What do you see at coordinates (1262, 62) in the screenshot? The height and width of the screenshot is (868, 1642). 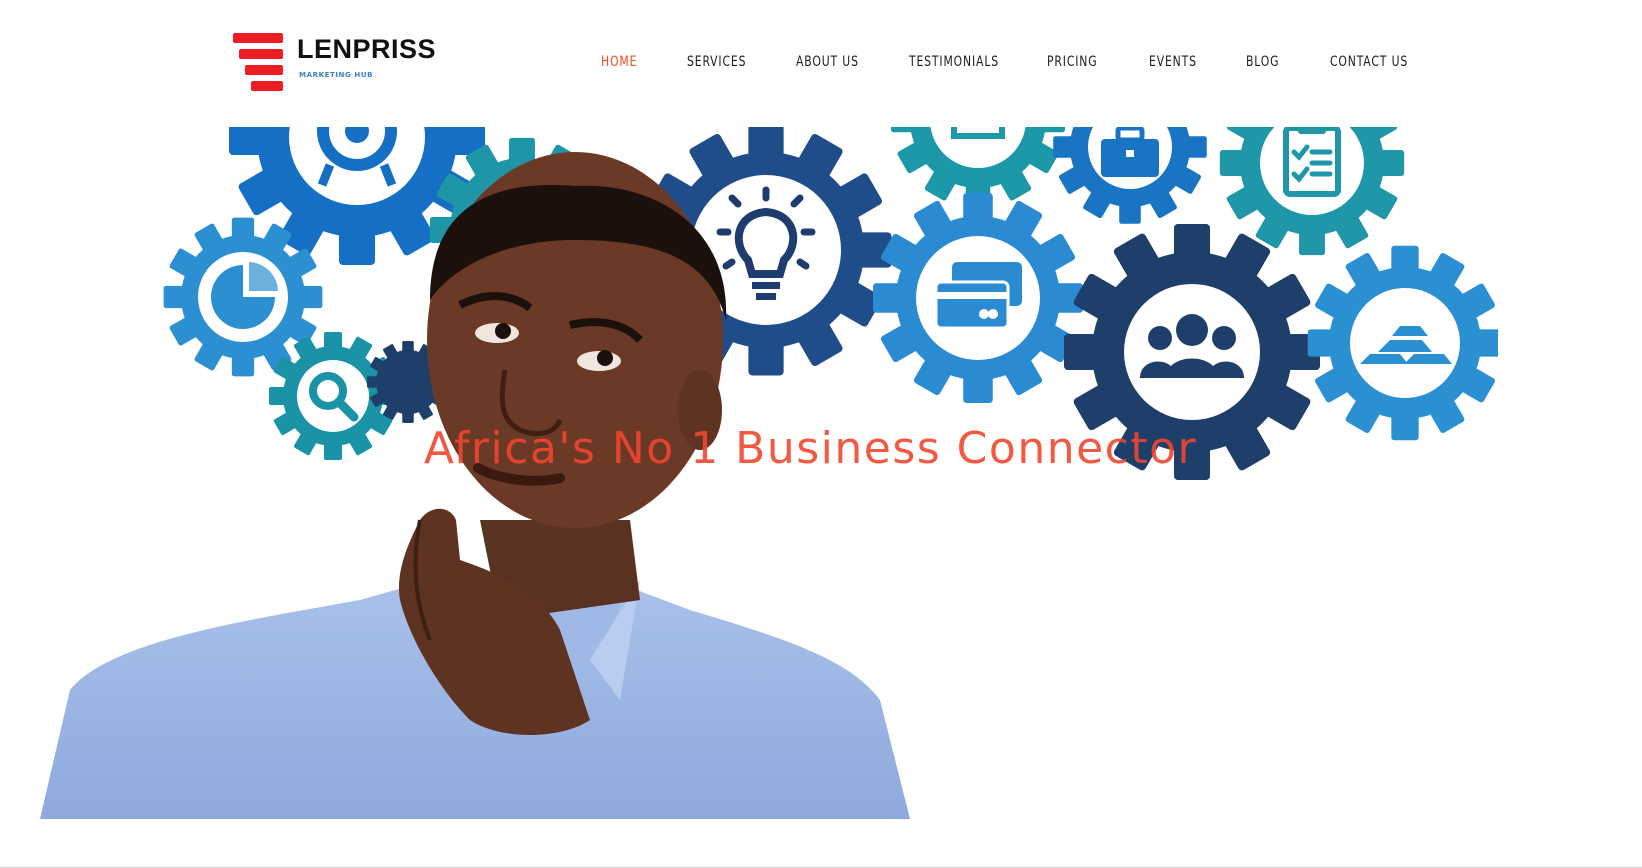 I see `nav-blog: BLOG` at bounding box center [1262, 62].